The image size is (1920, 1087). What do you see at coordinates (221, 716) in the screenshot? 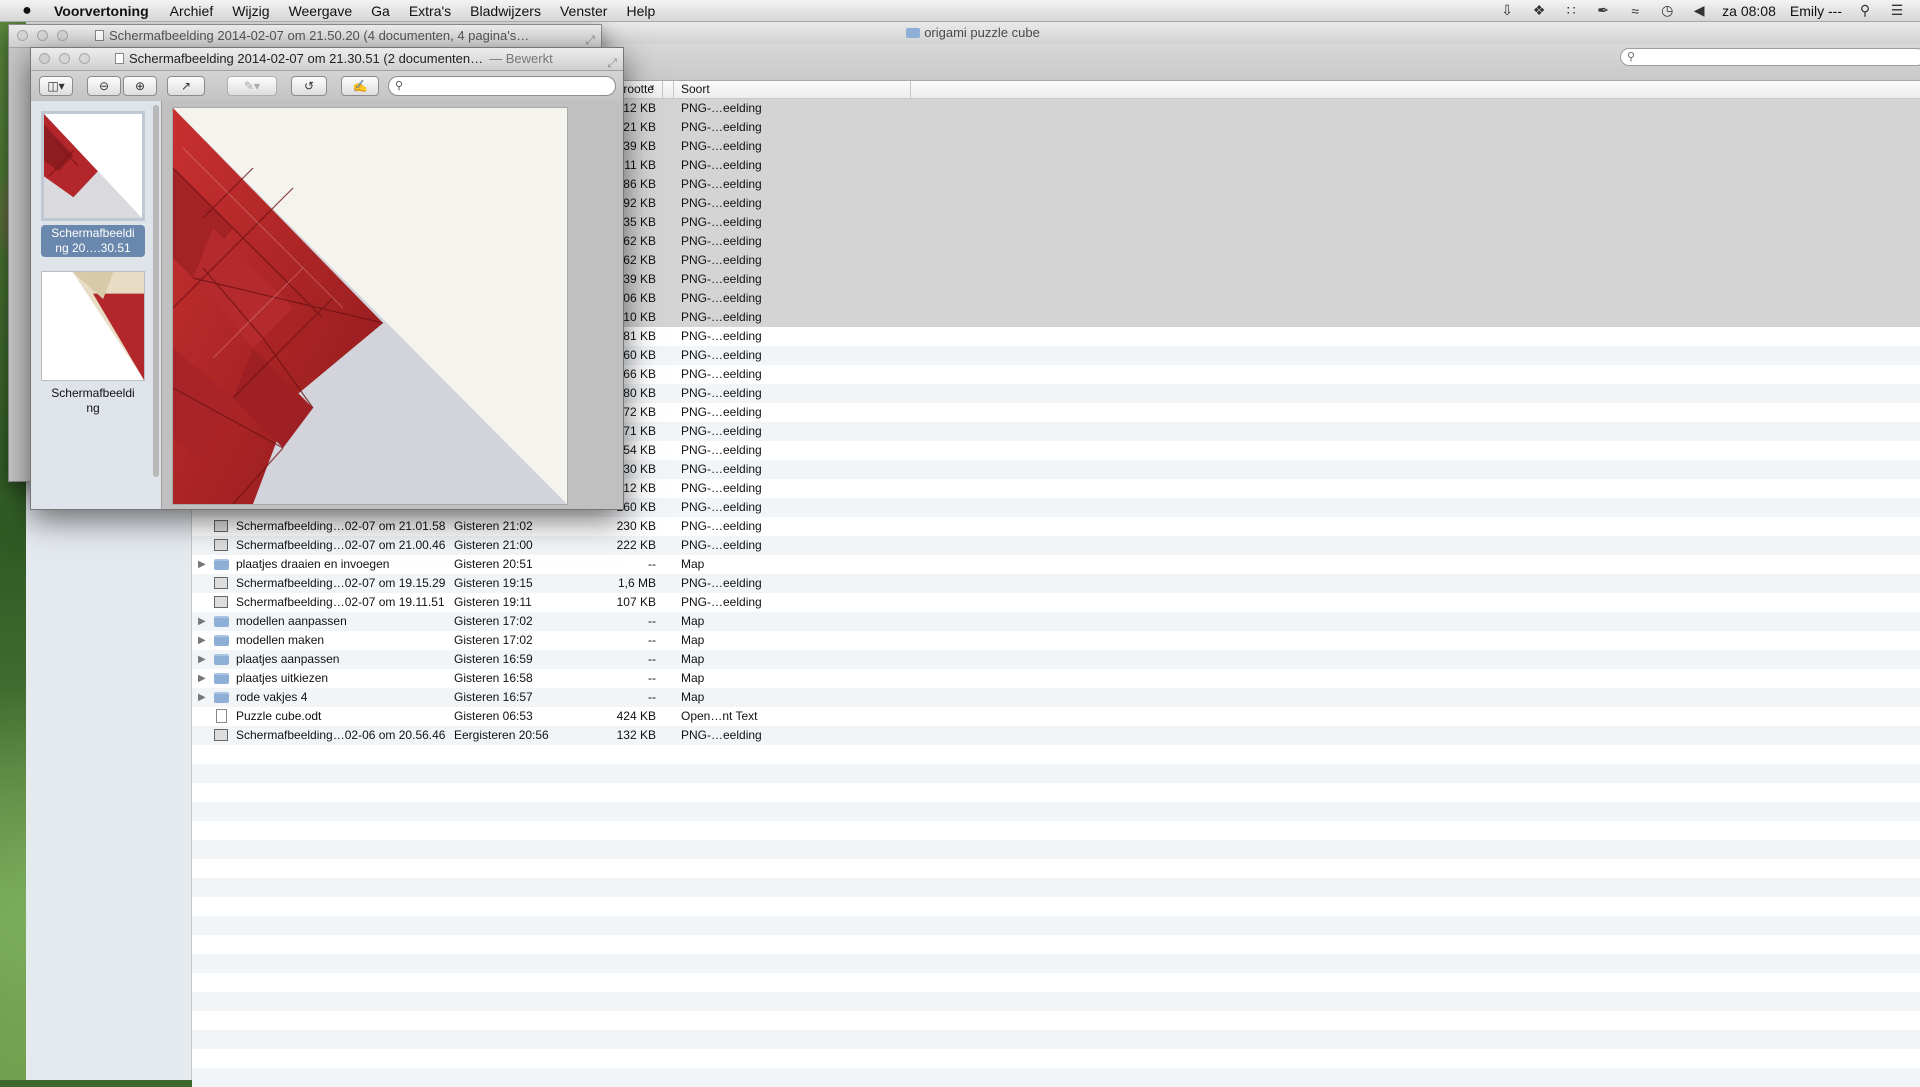
I see `document-icon` at bounding box center [221, 716].